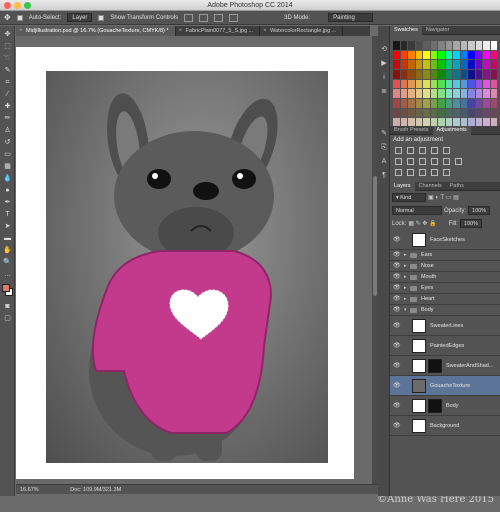  What do you see at coordinates (7, 5) in the screenshot?
I see `close-window-icon` at bounding box center [7, 5].